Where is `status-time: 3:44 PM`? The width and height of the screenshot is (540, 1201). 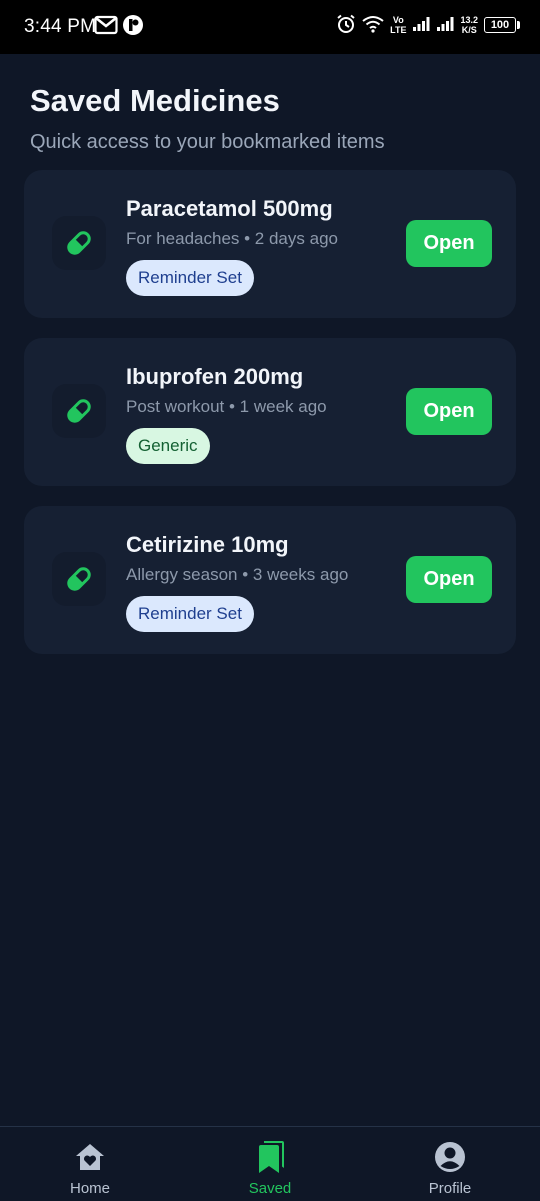 status-time: 3:44 PM is located at coordinates (60, 26).